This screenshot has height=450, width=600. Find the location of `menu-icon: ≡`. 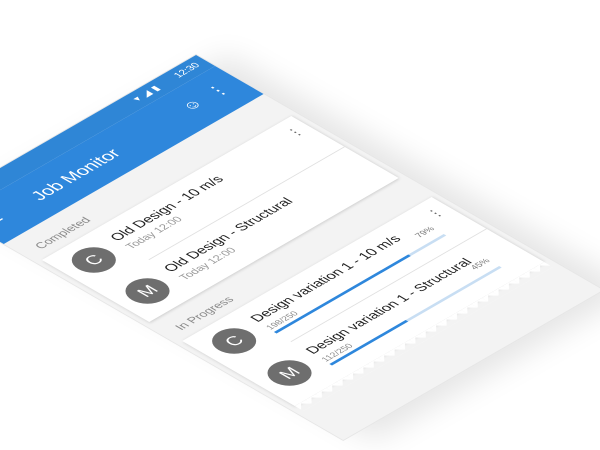

menu-icon: ≡ is located at coordinates (5, 219).